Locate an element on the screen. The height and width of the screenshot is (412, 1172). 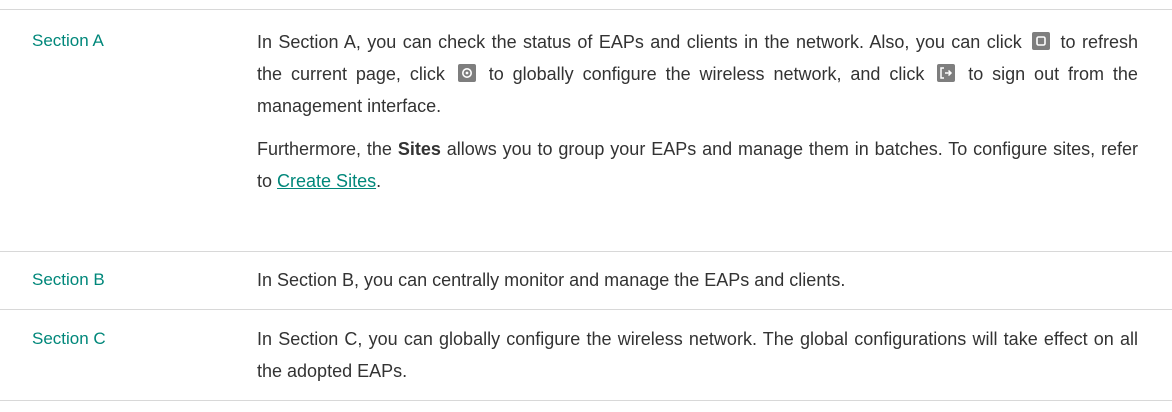
create-sites-link: Create Sites is located at coordinates (326, 181).